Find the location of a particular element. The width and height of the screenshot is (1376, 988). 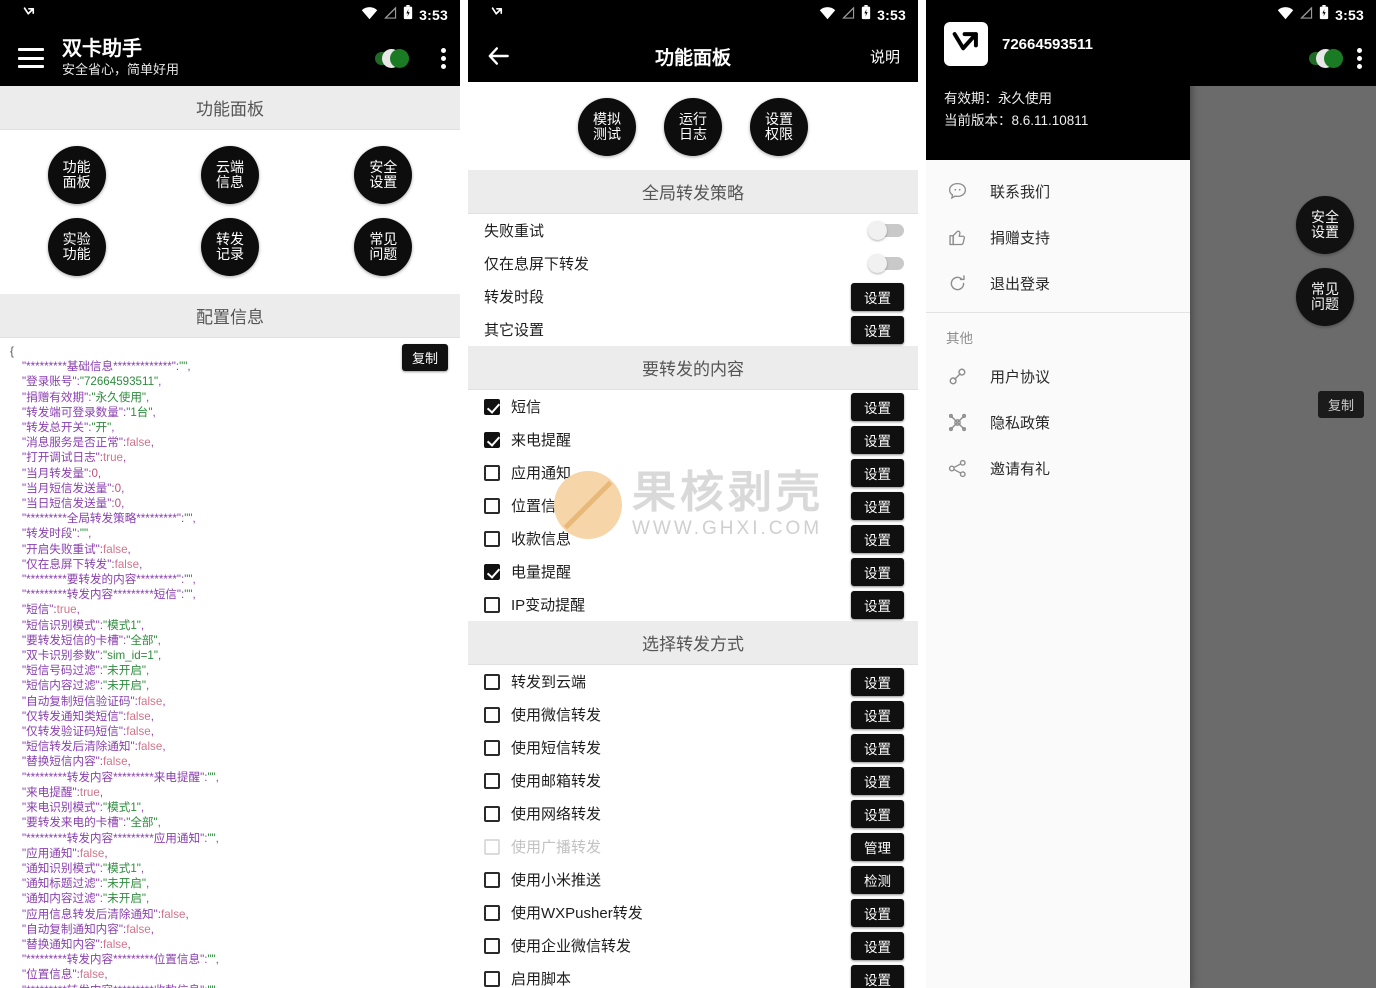

json-key: "通知标题过滤" is located at coordinates (61, 884).